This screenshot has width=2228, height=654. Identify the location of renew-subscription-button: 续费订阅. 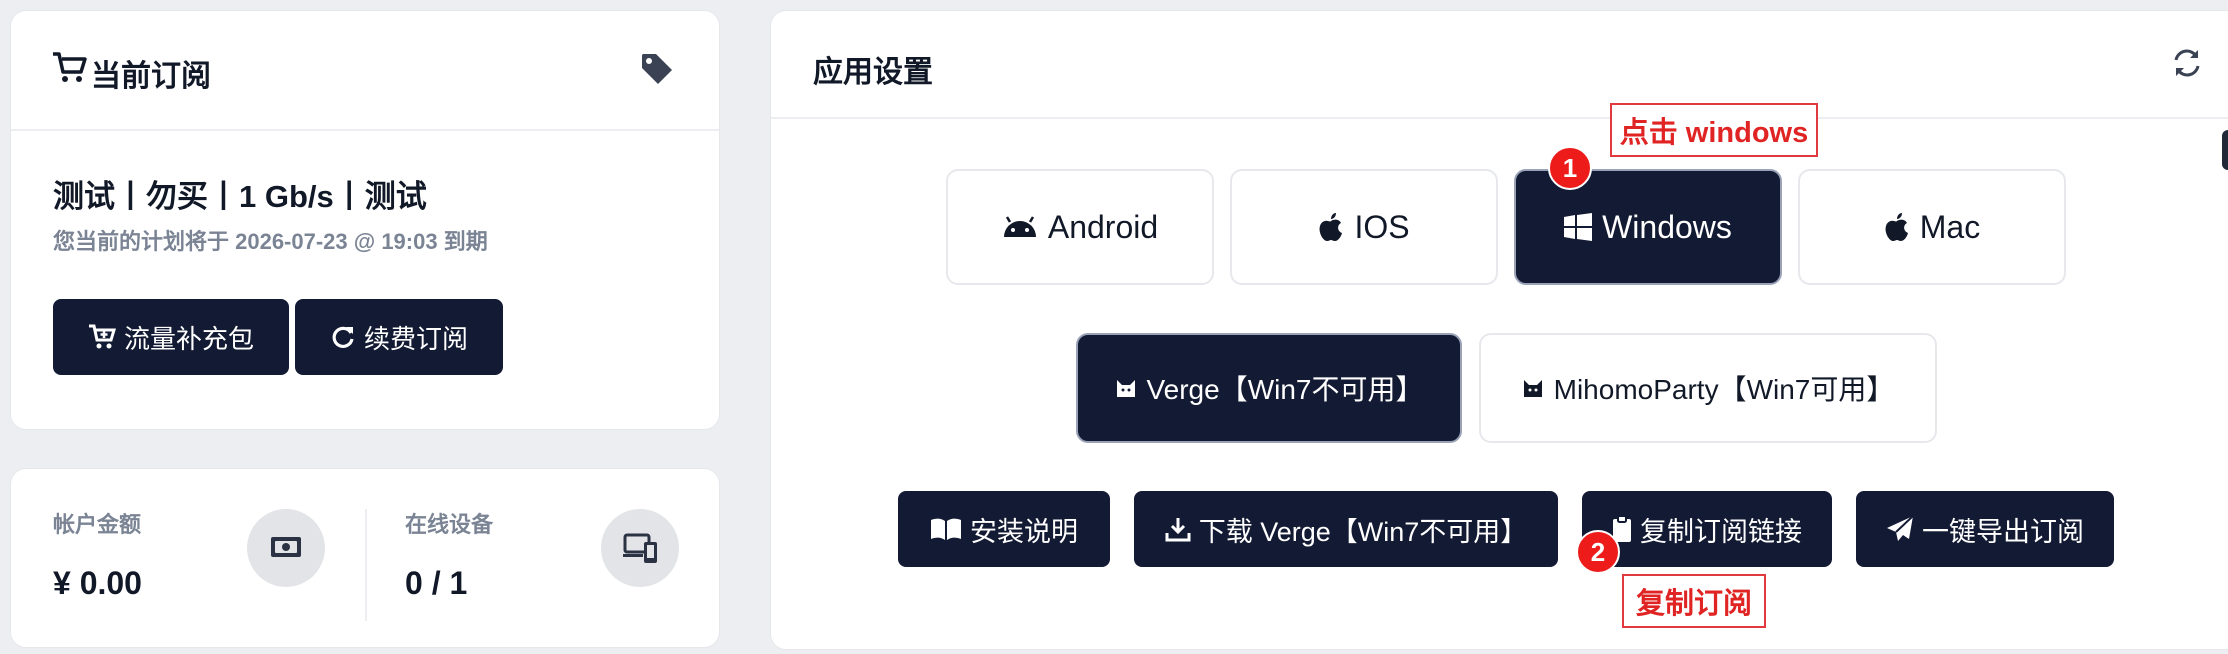
(399, 337).